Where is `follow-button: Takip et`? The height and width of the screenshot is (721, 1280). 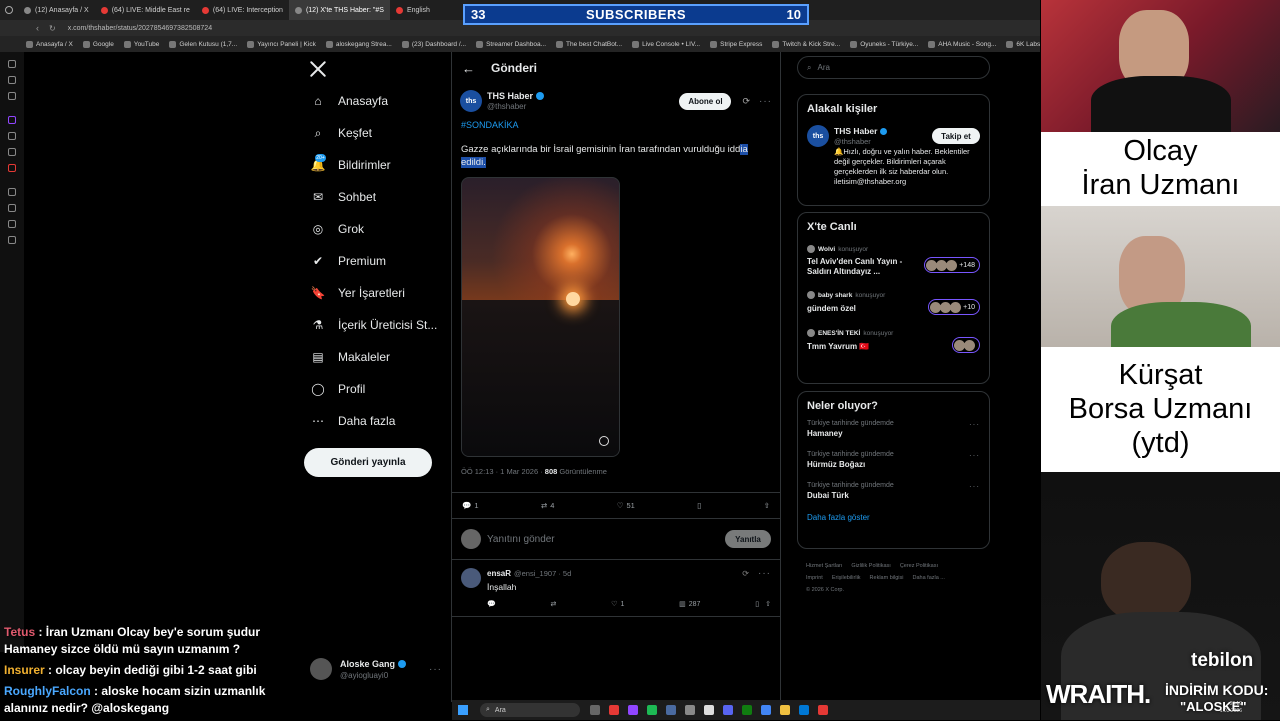 follow-button: Takip et is located at coordinates (956, 136).